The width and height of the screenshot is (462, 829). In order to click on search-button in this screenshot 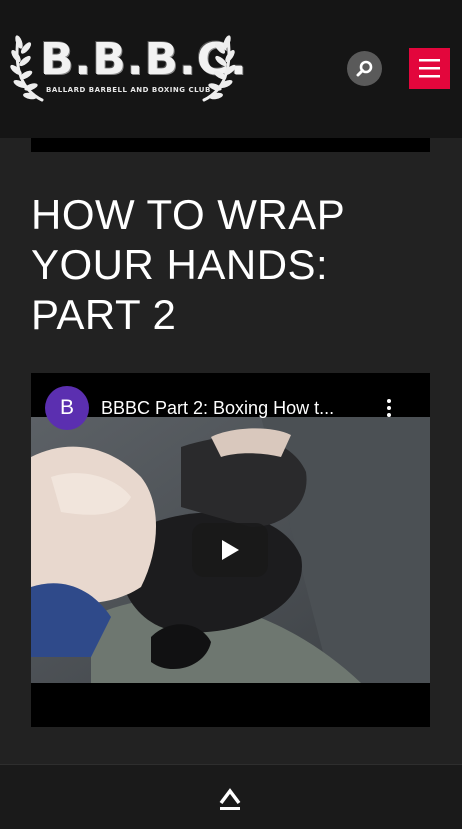, I will do `click(364, 68)`.